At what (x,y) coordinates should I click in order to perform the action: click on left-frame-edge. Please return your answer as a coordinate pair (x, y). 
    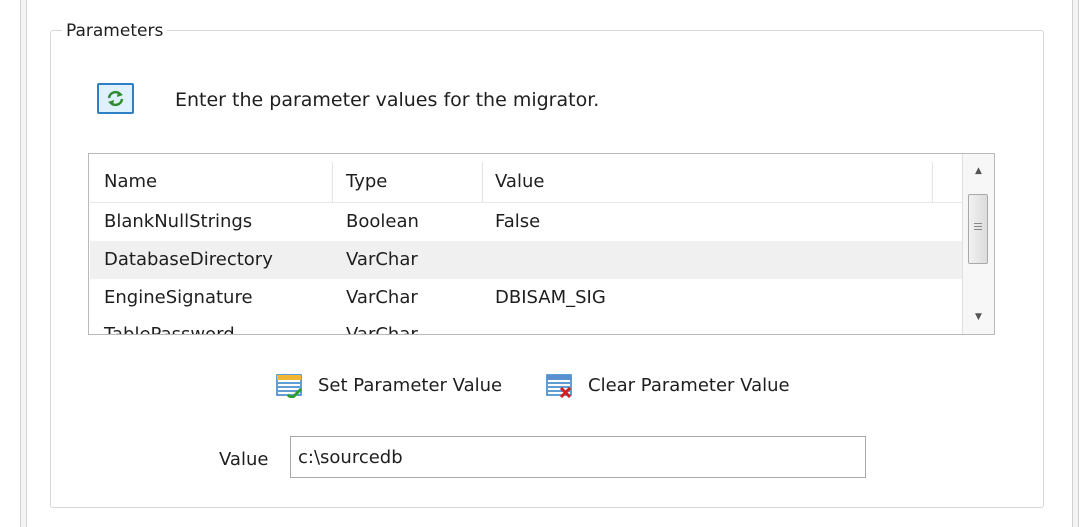
    Looking at the image, I should click on (23, 263).